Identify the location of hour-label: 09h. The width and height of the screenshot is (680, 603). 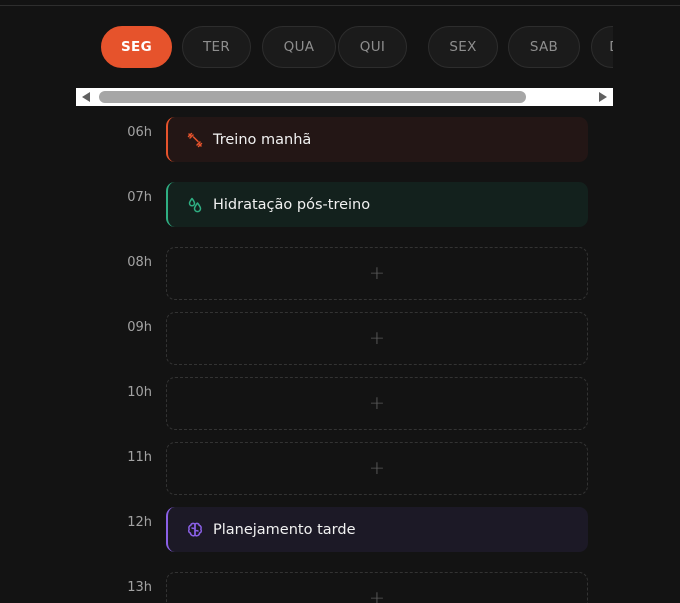
(139, 327).